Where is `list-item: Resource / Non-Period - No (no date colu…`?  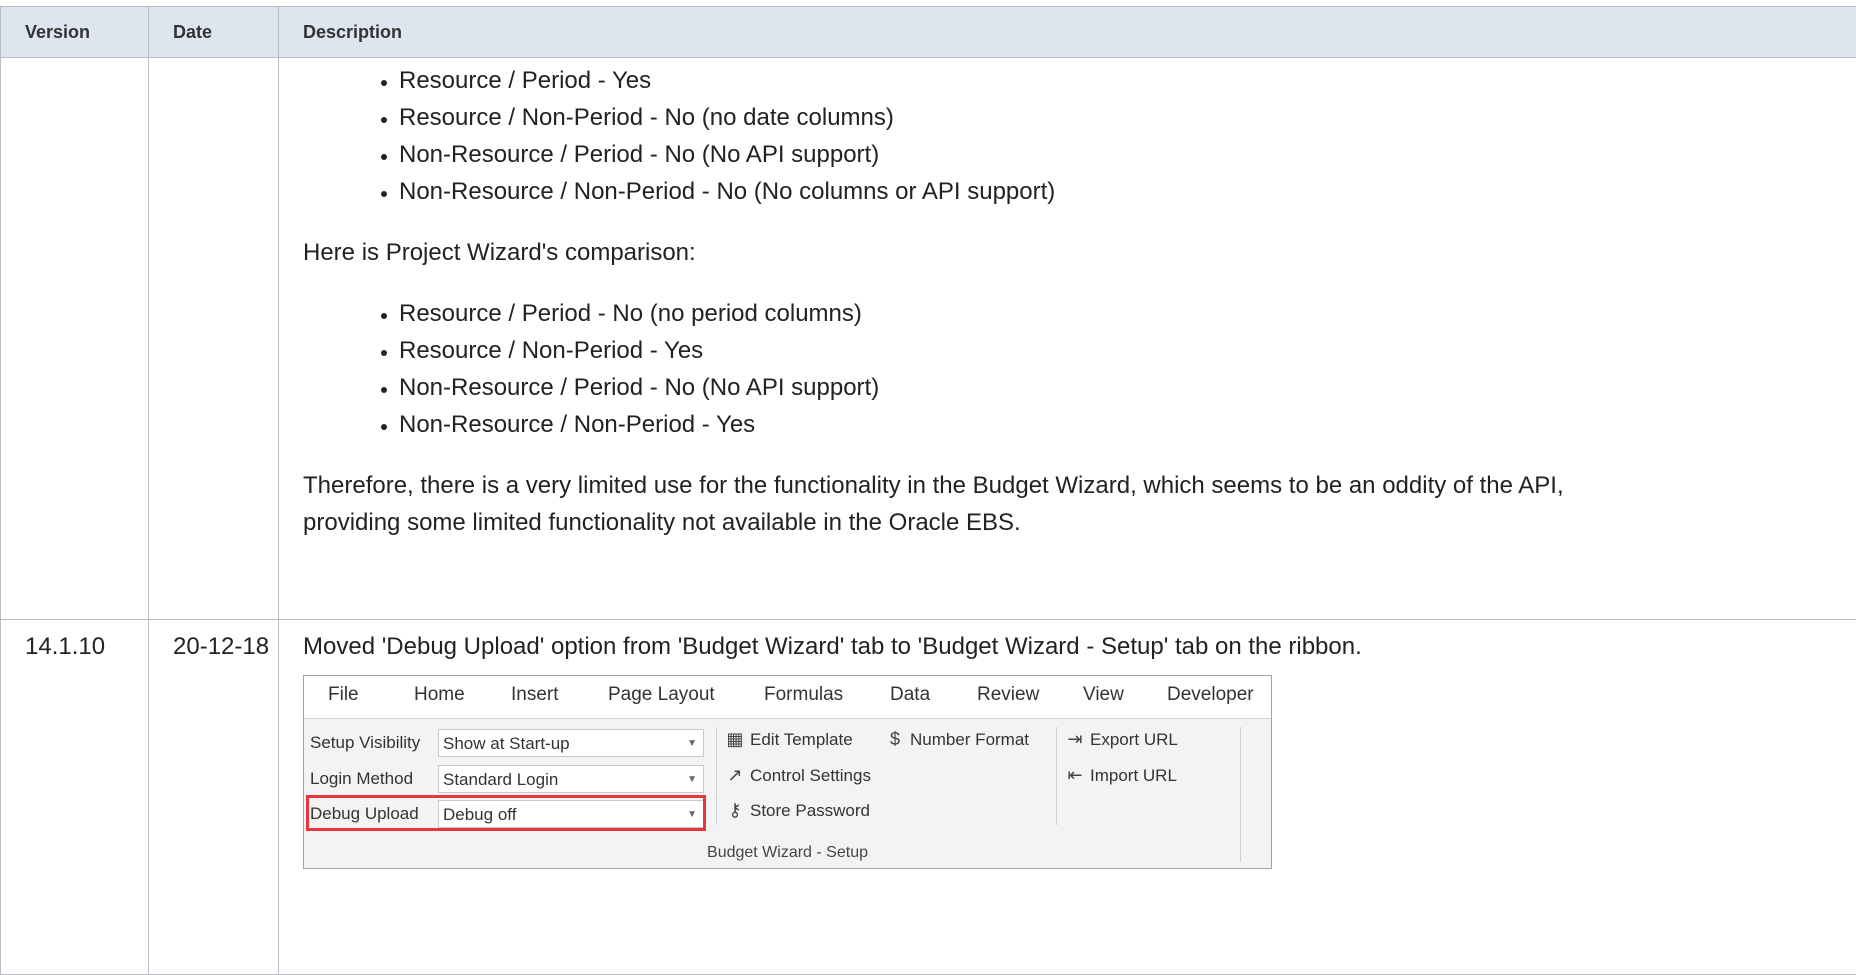
list-item: Resource / Non-Period - No (no date colu… is located at coordinates (1127, 117).